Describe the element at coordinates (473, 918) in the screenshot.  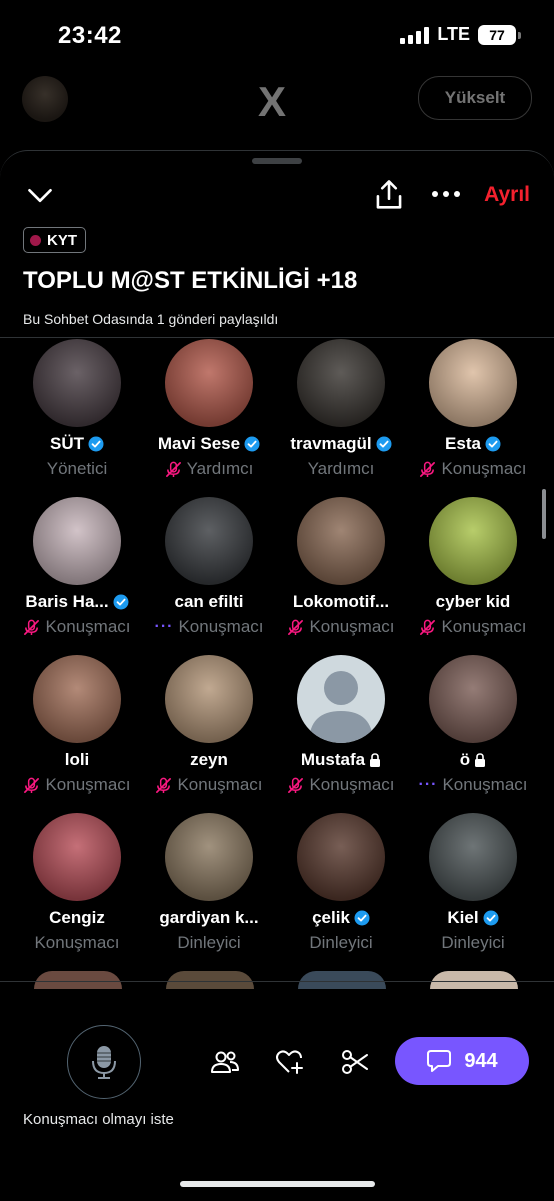
I see `participant-name-row: Kiel` at that location.